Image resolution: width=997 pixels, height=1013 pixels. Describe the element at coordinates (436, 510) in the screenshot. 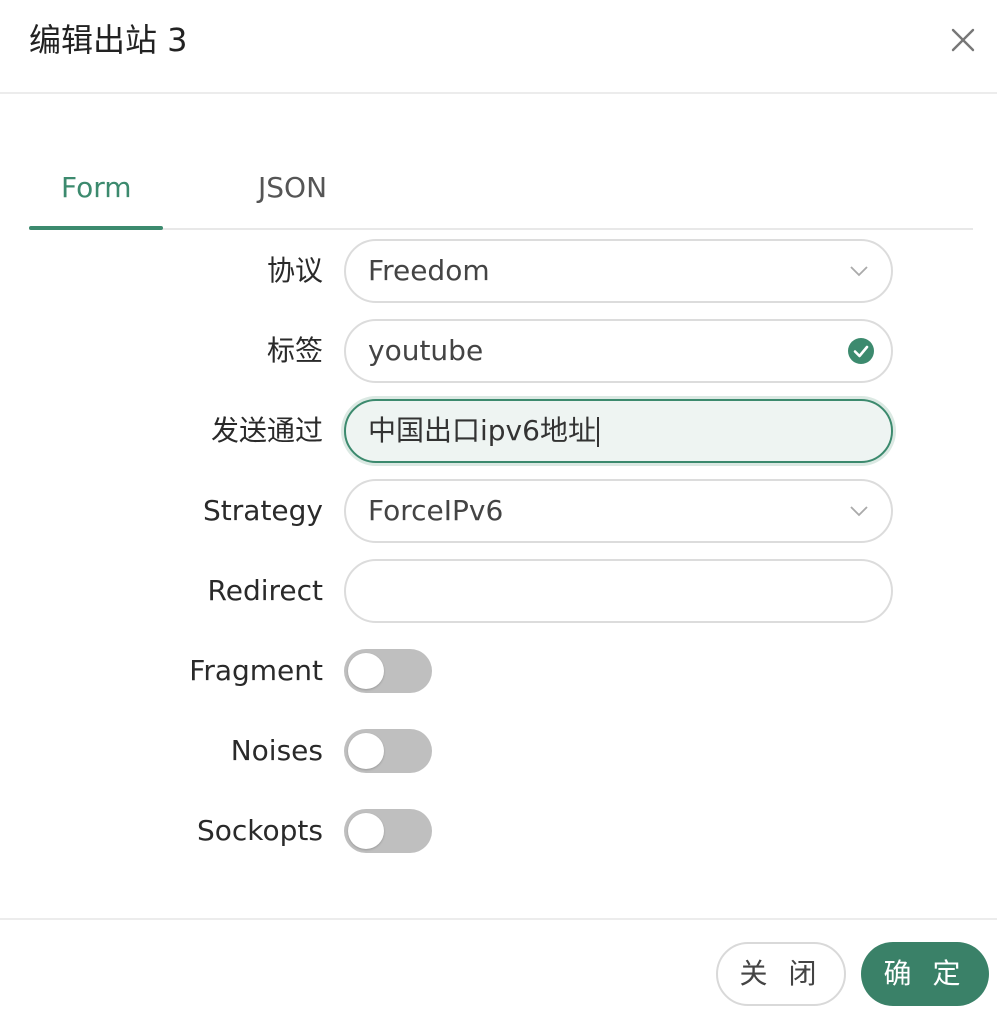

I see `strategy-value: ForceIPv6` at that location.